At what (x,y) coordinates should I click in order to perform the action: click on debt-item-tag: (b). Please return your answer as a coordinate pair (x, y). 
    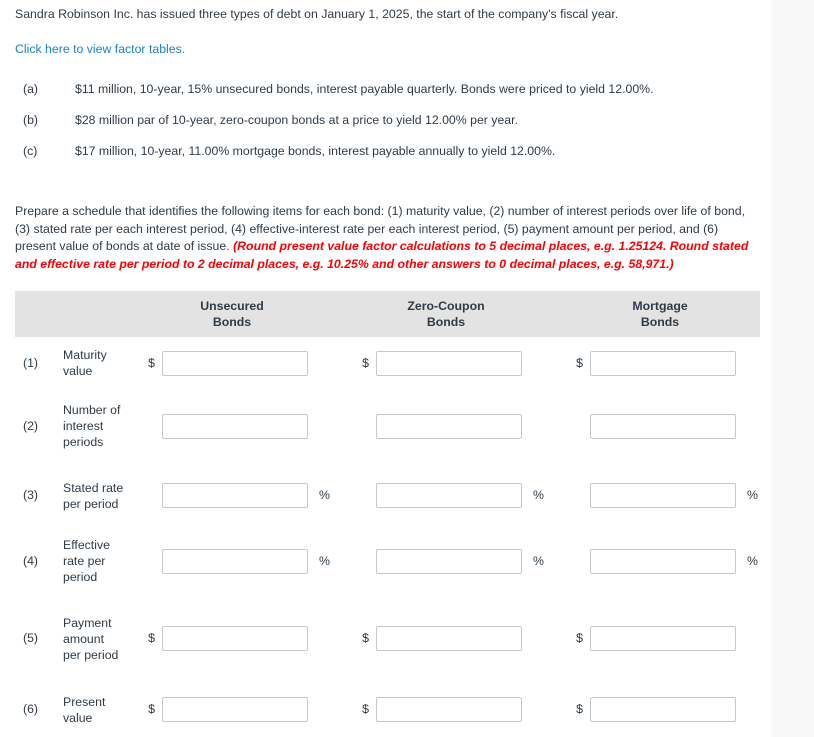
    Looking at the image, I should click on (31, 120).